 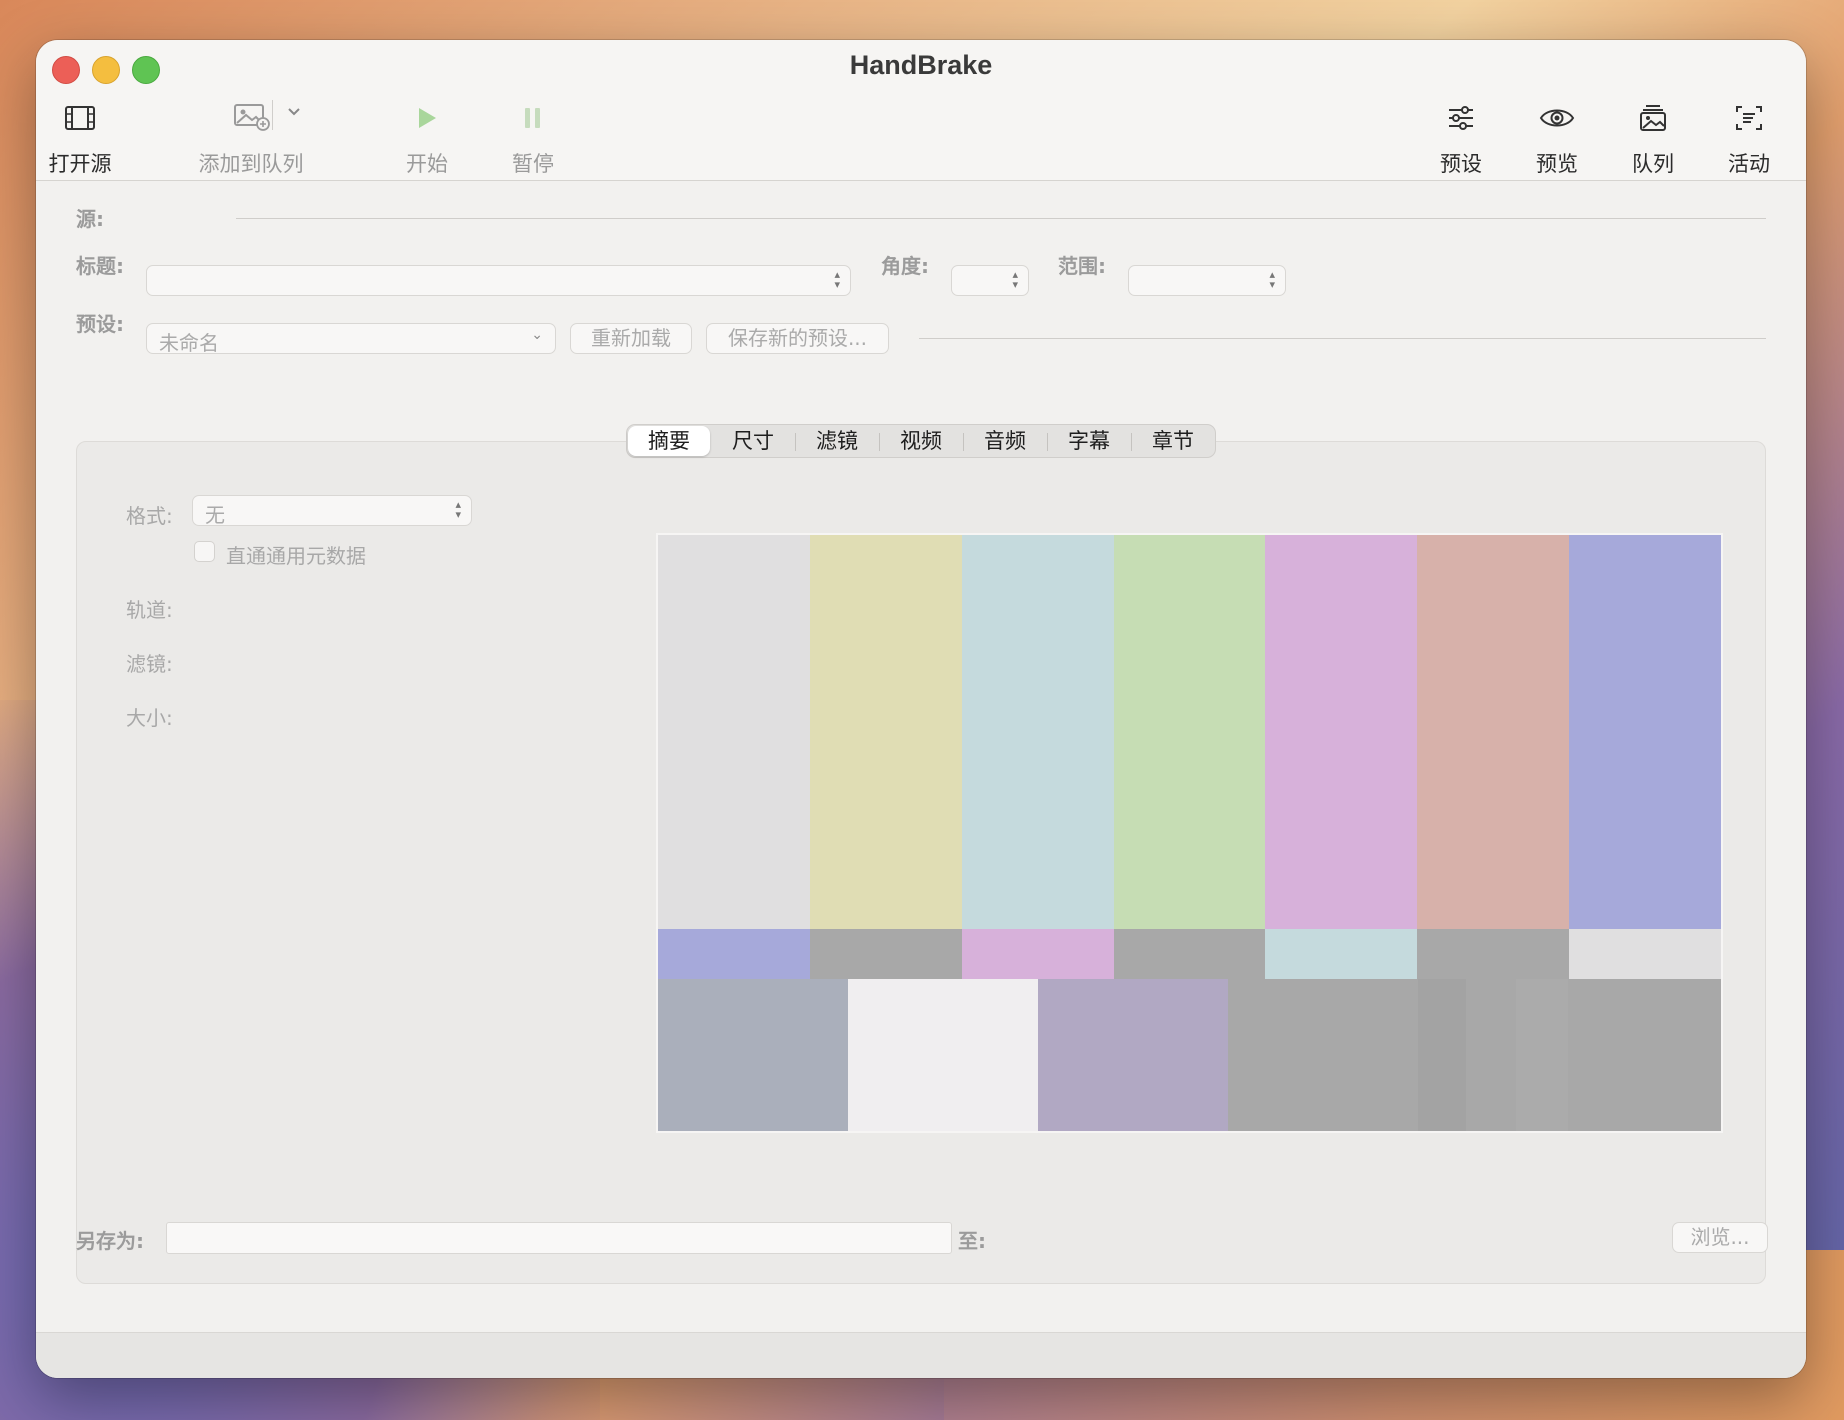 What do you see at coordinates (1005, 441) in the screenshot?
I see `tab-audio: 音频` at bounding box center [1005, 441].